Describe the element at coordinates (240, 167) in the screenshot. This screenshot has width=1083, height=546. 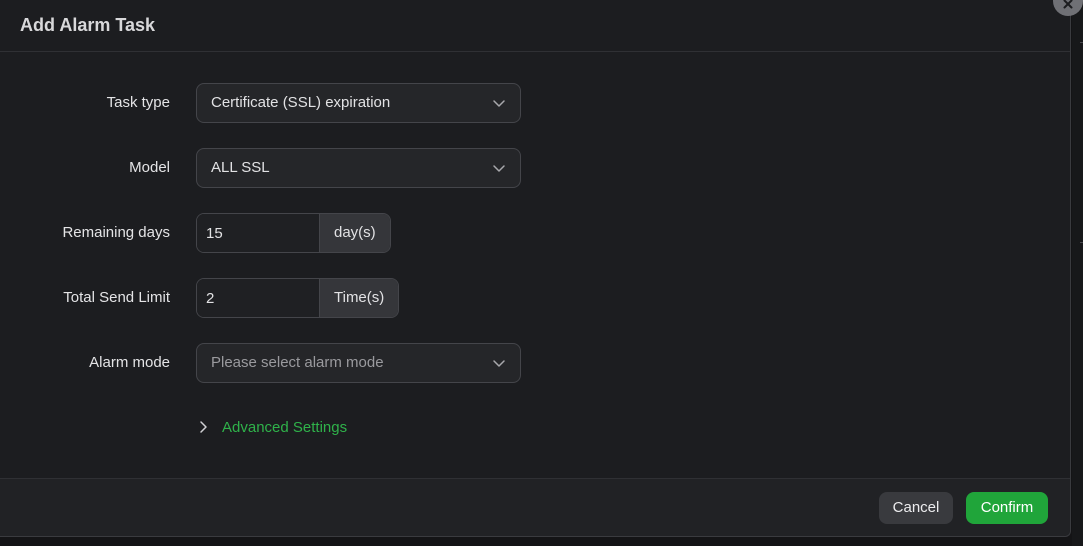
I see `model-value: ALL SSL` at that location.